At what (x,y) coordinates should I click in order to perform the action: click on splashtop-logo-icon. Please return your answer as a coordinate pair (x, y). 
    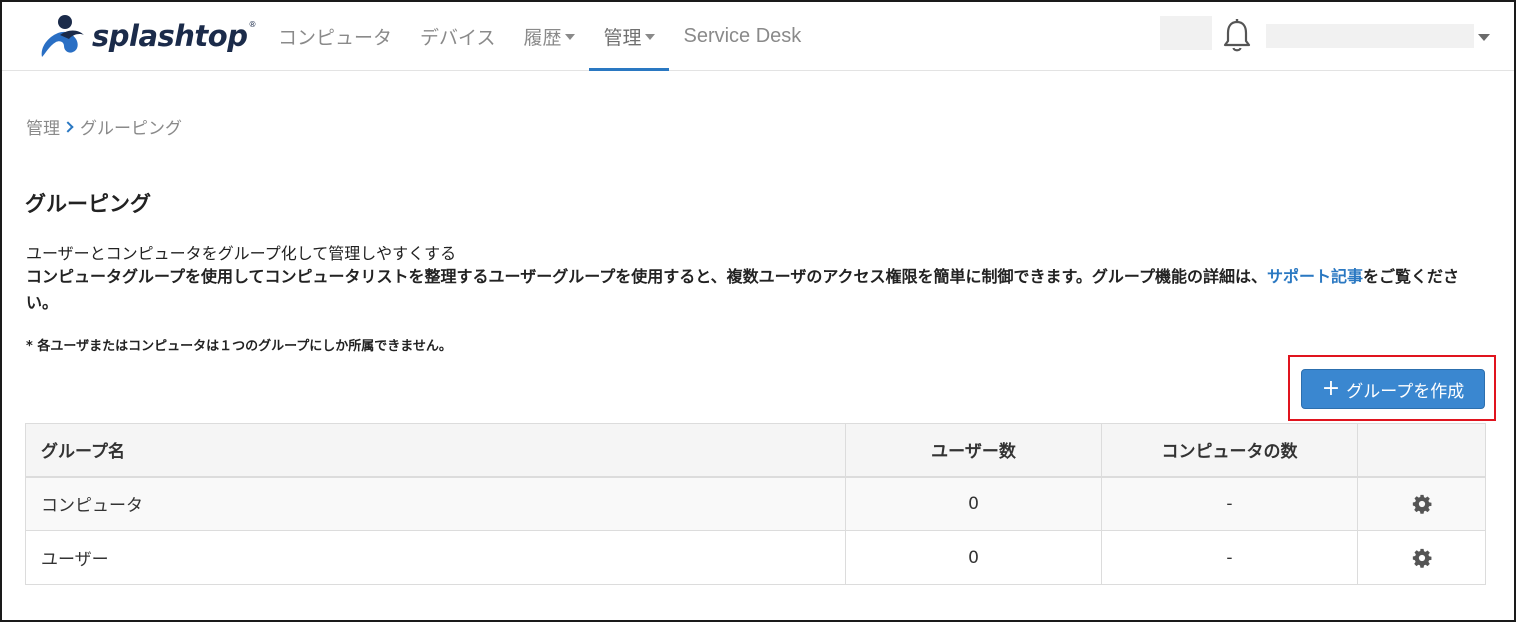
    Looking at the image, I should click on (62, 36).